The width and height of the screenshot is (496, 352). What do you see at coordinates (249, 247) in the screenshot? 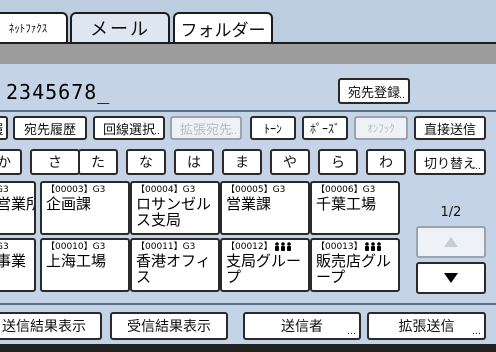
I see `entry-code-text: 【00012】` at bounding box center [249, 247].